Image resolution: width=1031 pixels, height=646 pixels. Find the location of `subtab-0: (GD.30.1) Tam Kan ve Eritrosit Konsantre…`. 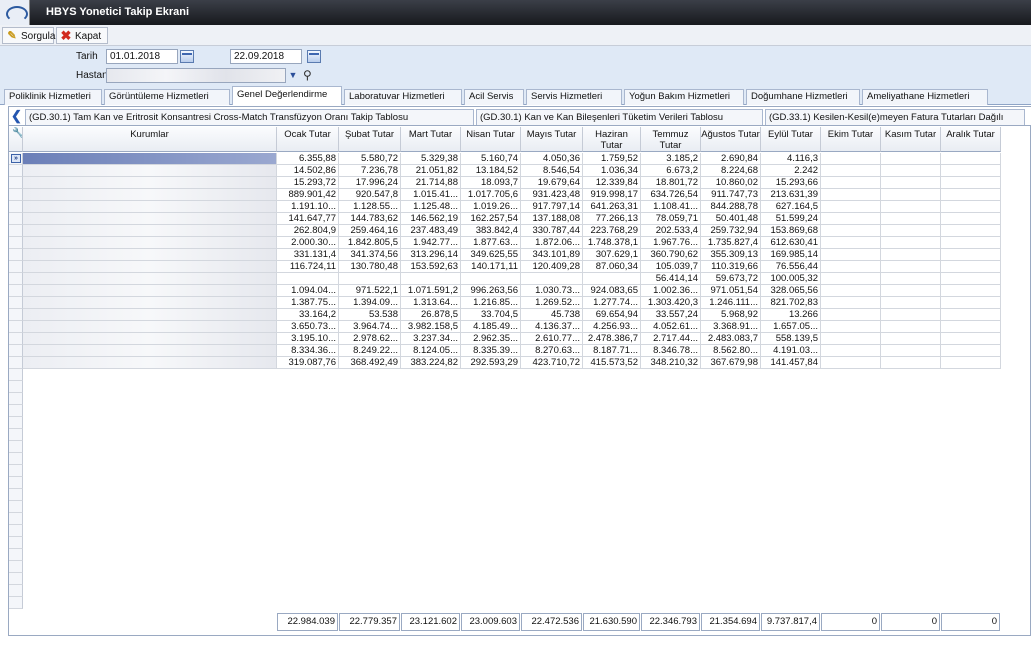

subtab-0: (GD.30.1) Tam Kan ve Eritrosit Konsantre… is located at coordinates (249, 117).